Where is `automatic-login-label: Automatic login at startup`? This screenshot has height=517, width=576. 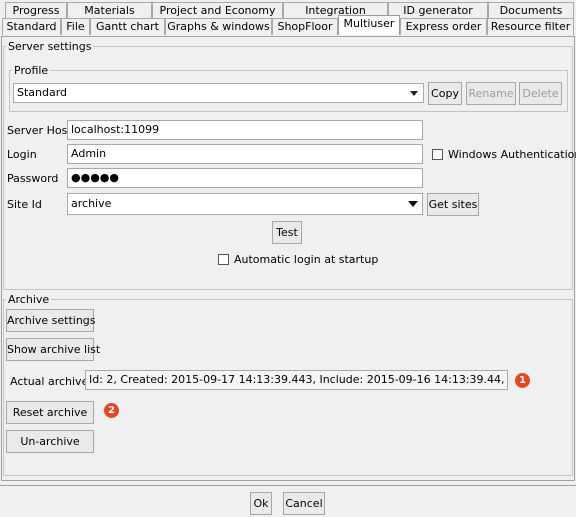 automatic-login-label: Automatic login at startup is located at coordinates (306, 259).